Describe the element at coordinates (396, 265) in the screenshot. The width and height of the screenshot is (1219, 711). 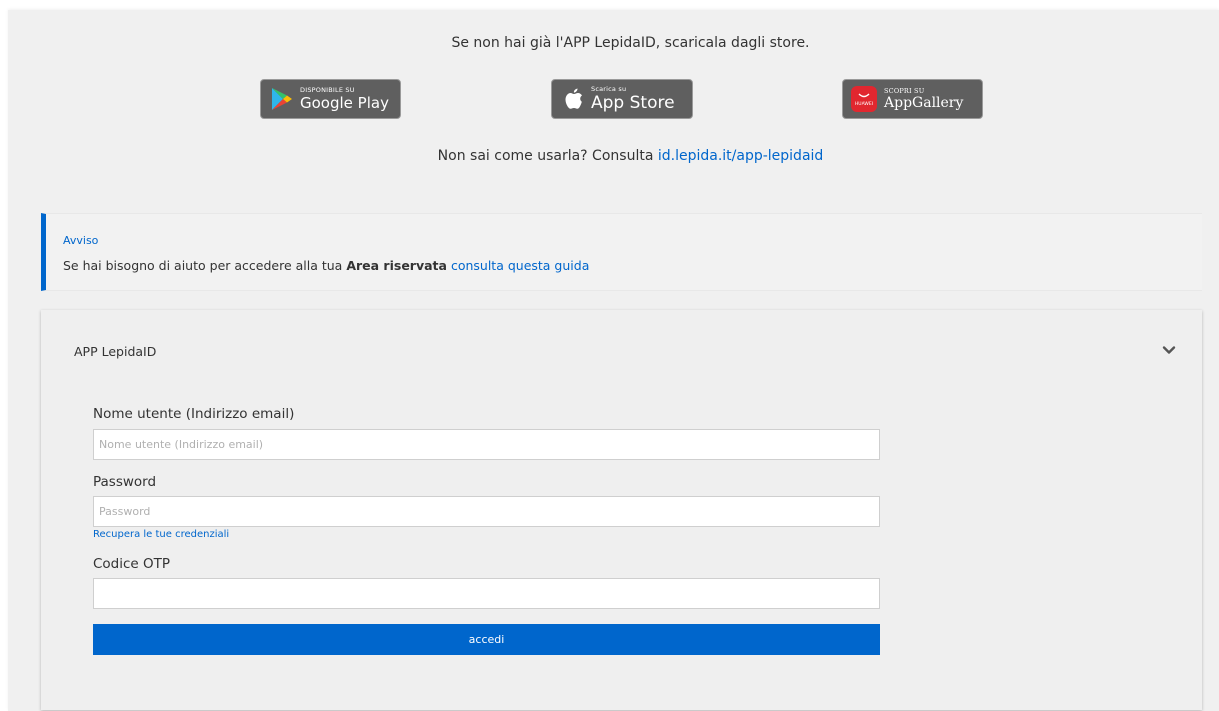
I see `notice-bold-text: Area riservata` at that location.